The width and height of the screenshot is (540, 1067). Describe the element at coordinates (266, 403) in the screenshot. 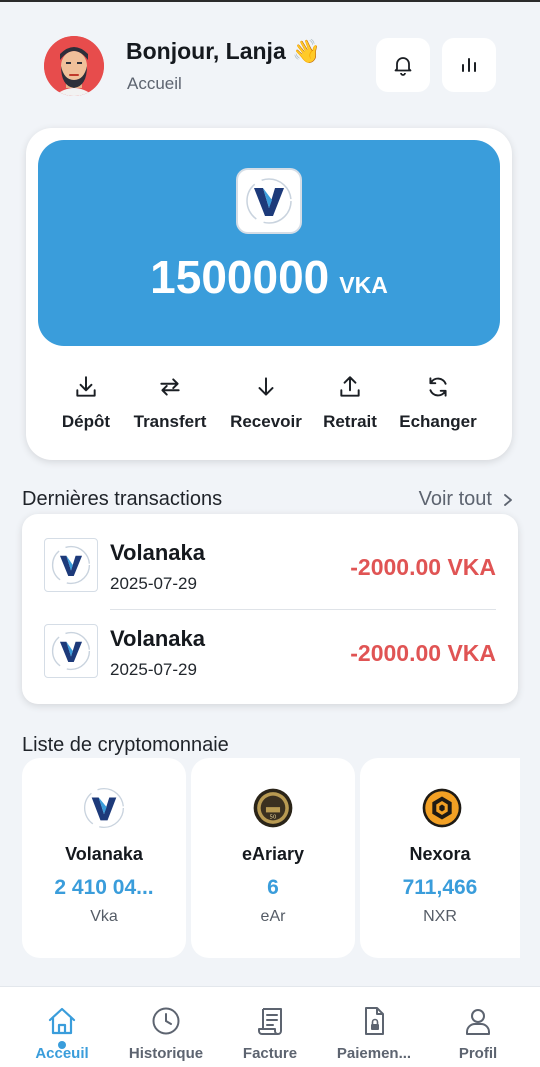

I see `receive-button: Recevoir` at that location.